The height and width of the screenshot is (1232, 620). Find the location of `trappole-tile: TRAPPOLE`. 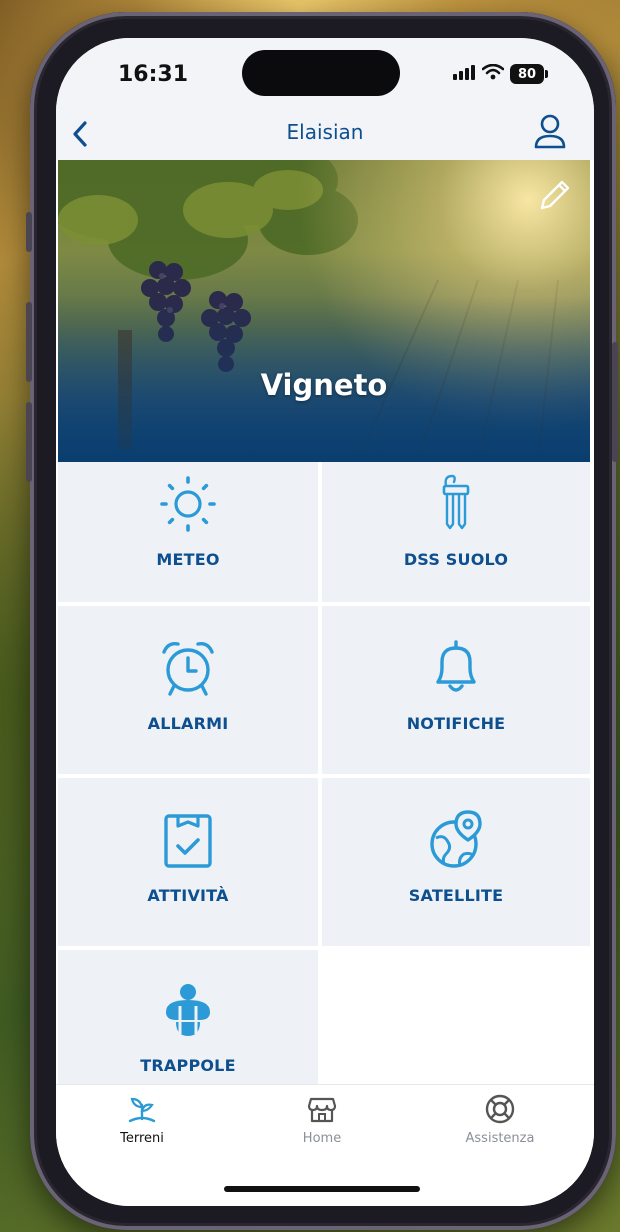

trappole-tile: TRAPPOLE is located at coordinates (188, 1019).